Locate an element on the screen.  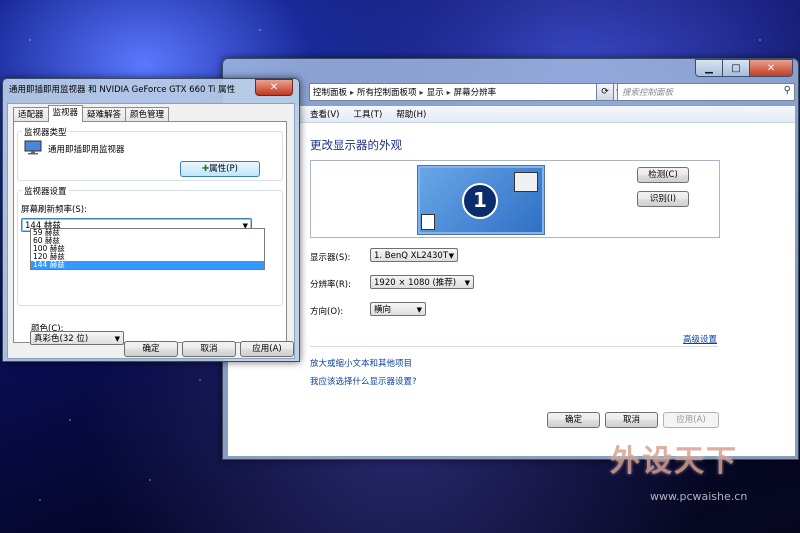
menu-help: 帮助(H) is located at coordinates (411, 114).